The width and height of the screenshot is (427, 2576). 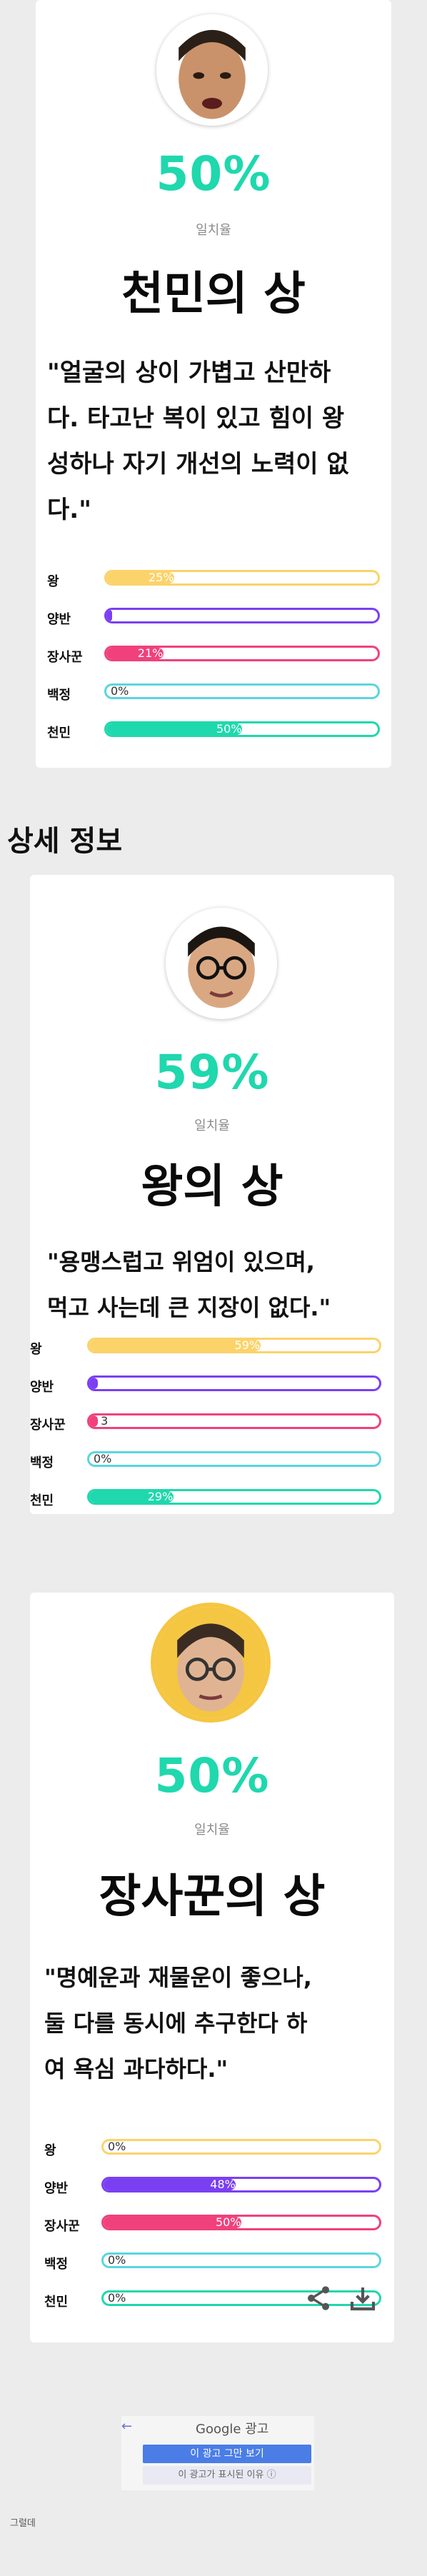 What do you see at coordinates (160, 1496) in the screenshot?
I see `score-value: 29%` at bounding box center [160, 1496].